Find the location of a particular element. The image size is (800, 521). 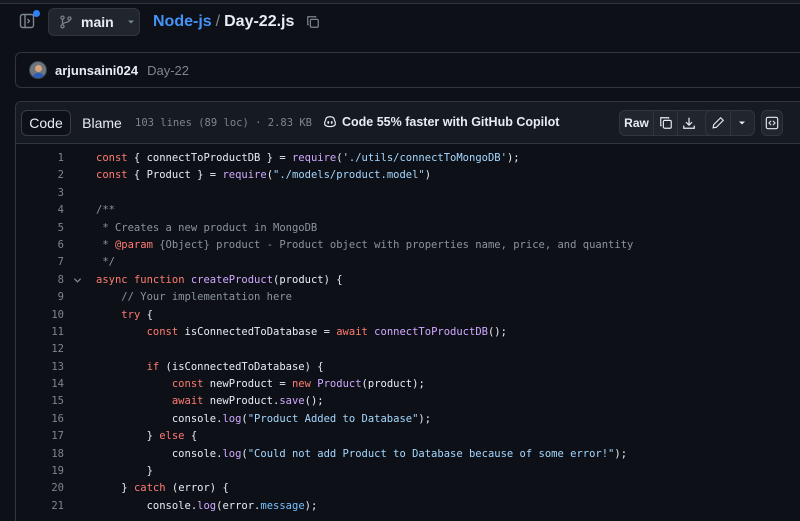

line-number: 8 is located at coordinates (49, 280).